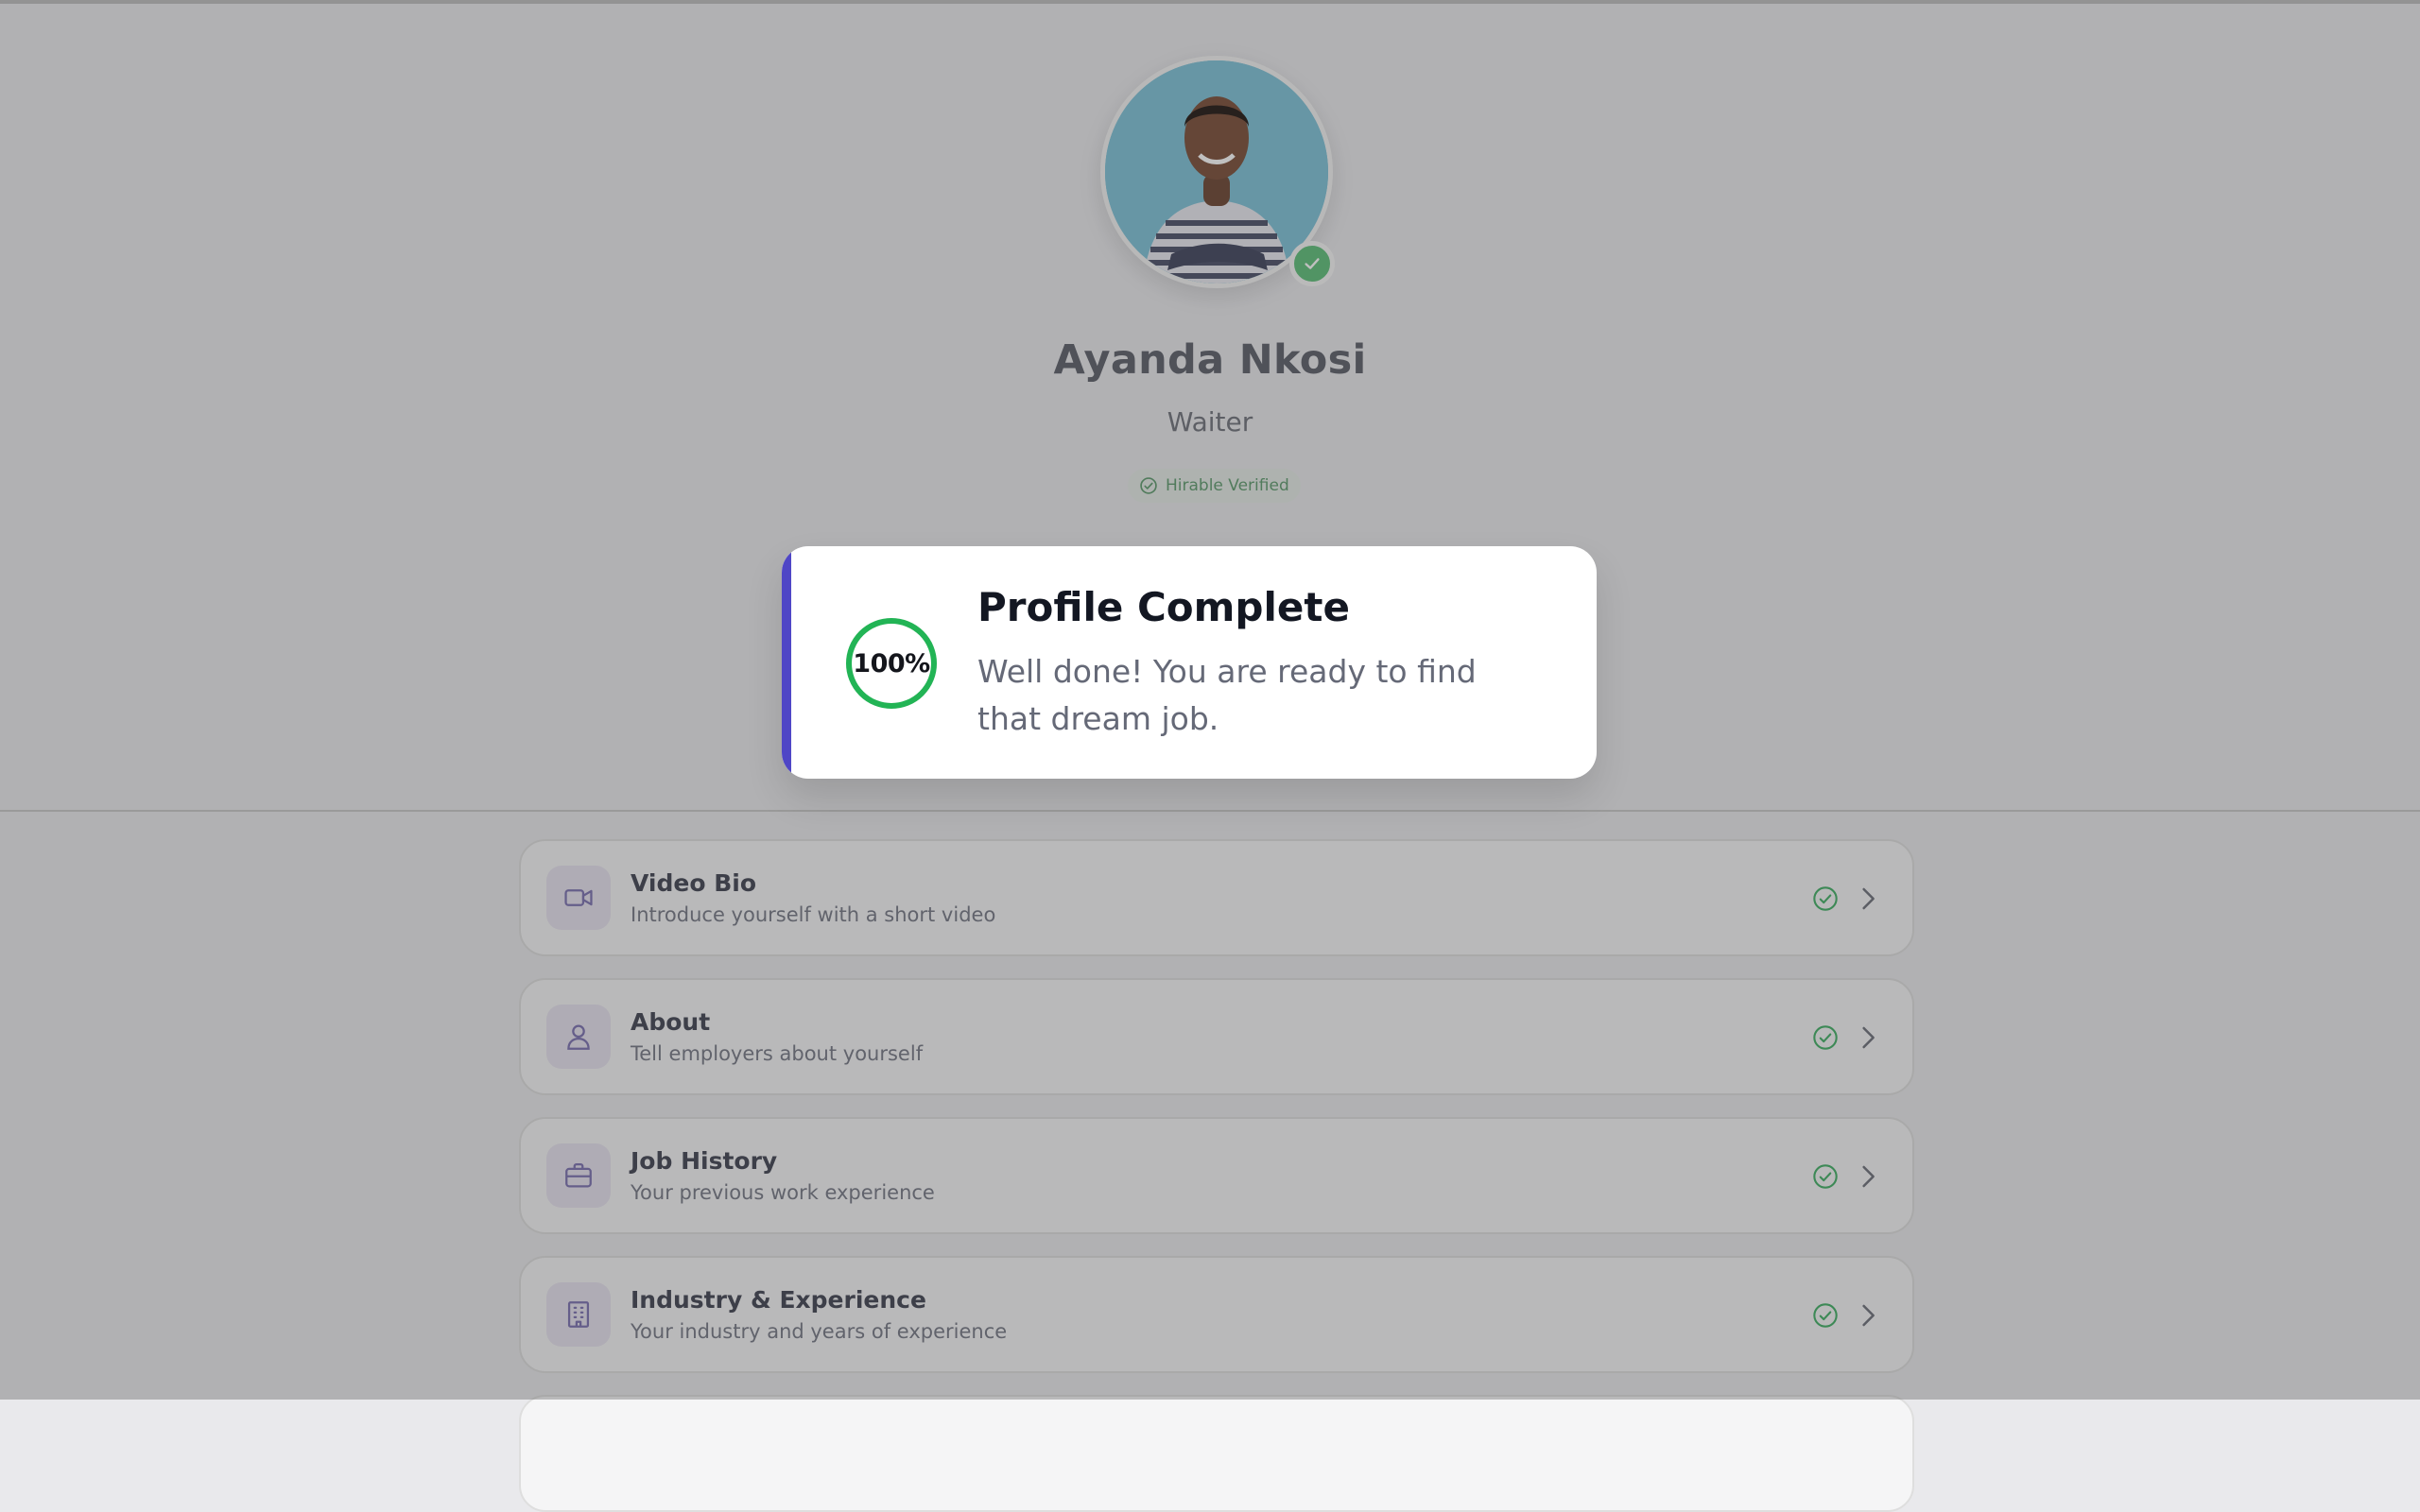 Image resolution: width=2420 pixels, height=1512 pixels. Describe the element at coordinates (1163, 607) in the screenshot. I see `toast-title: Profile Complete` at that location.